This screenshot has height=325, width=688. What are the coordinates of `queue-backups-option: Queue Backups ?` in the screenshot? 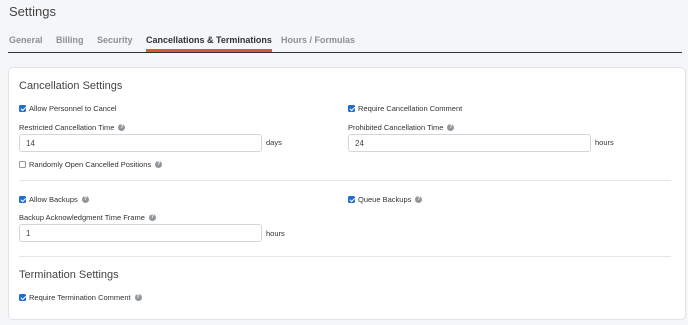 It's located at (385, 199).